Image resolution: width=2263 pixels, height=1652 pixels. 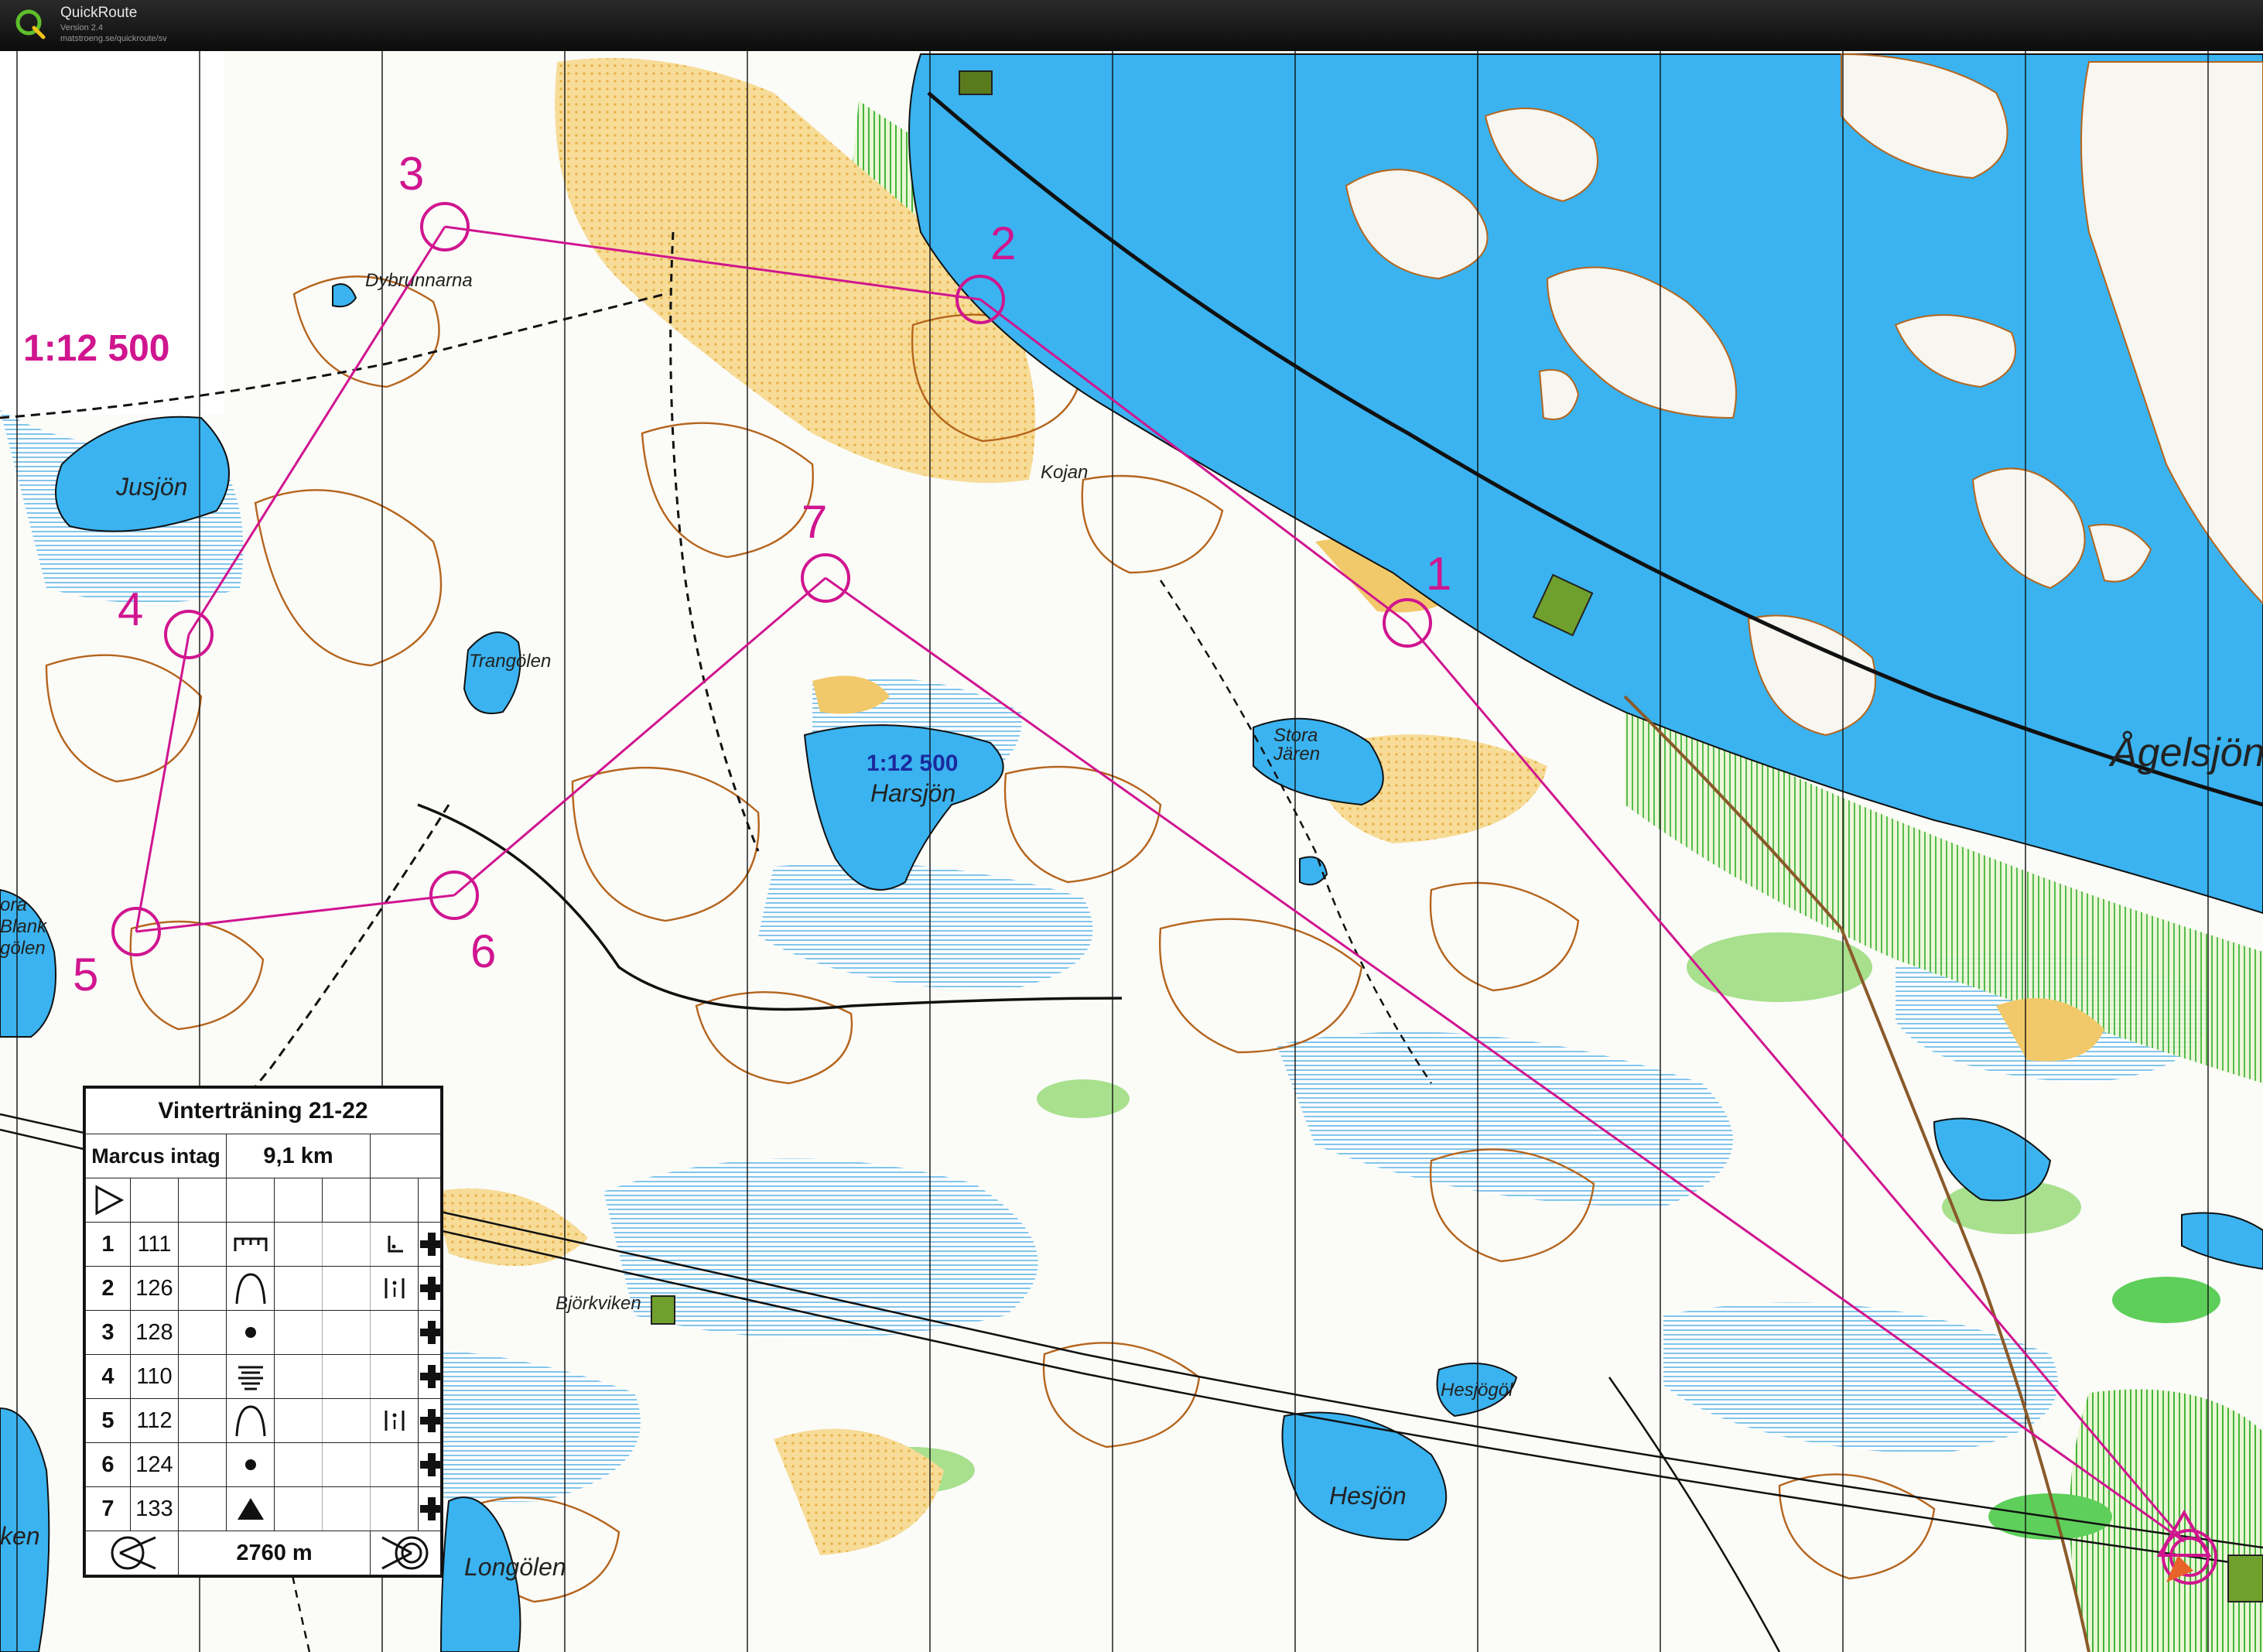 What do you see at coordinates (132, 1553) in the screenshot?
I see `finish-arrow-icon` at bounding box center [132, 1553].